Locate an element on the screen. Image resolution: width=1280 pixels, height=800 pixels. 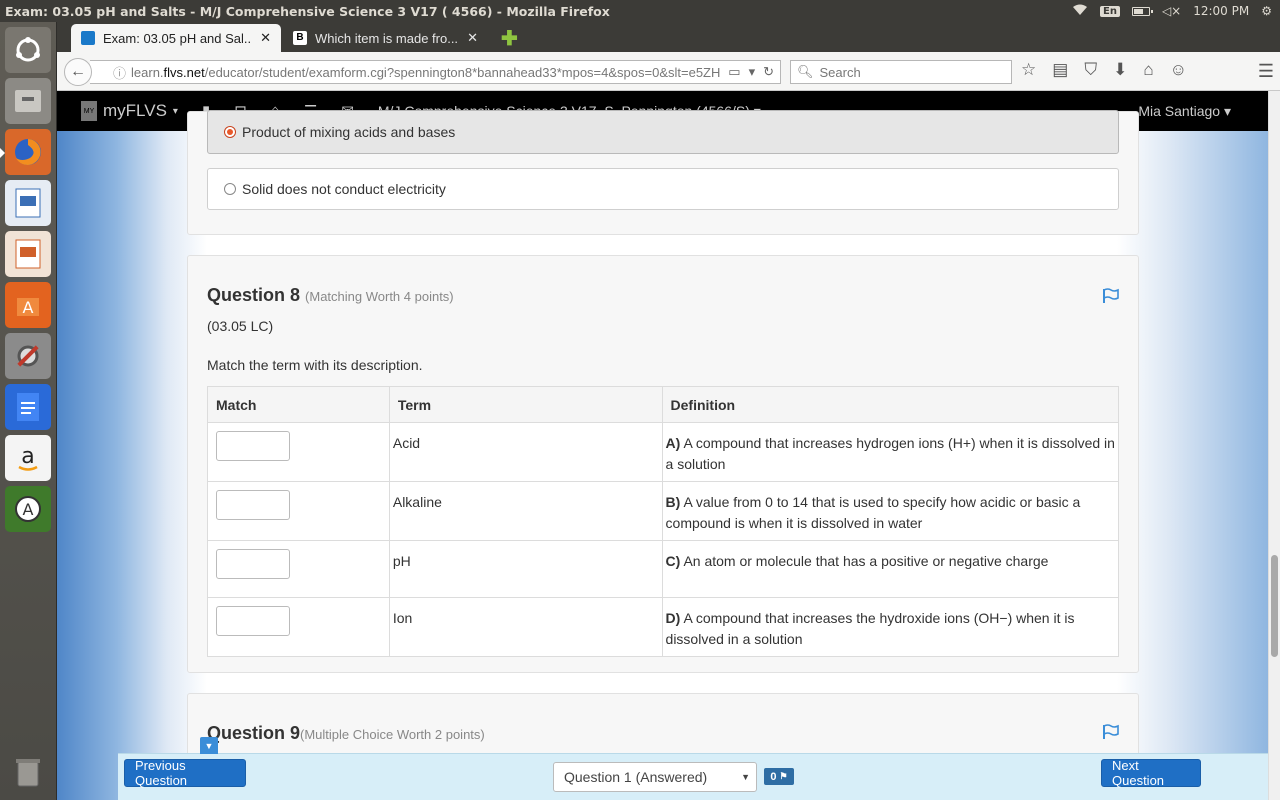
brainly-favicon-icon: B is located at coordinates (300, 38).